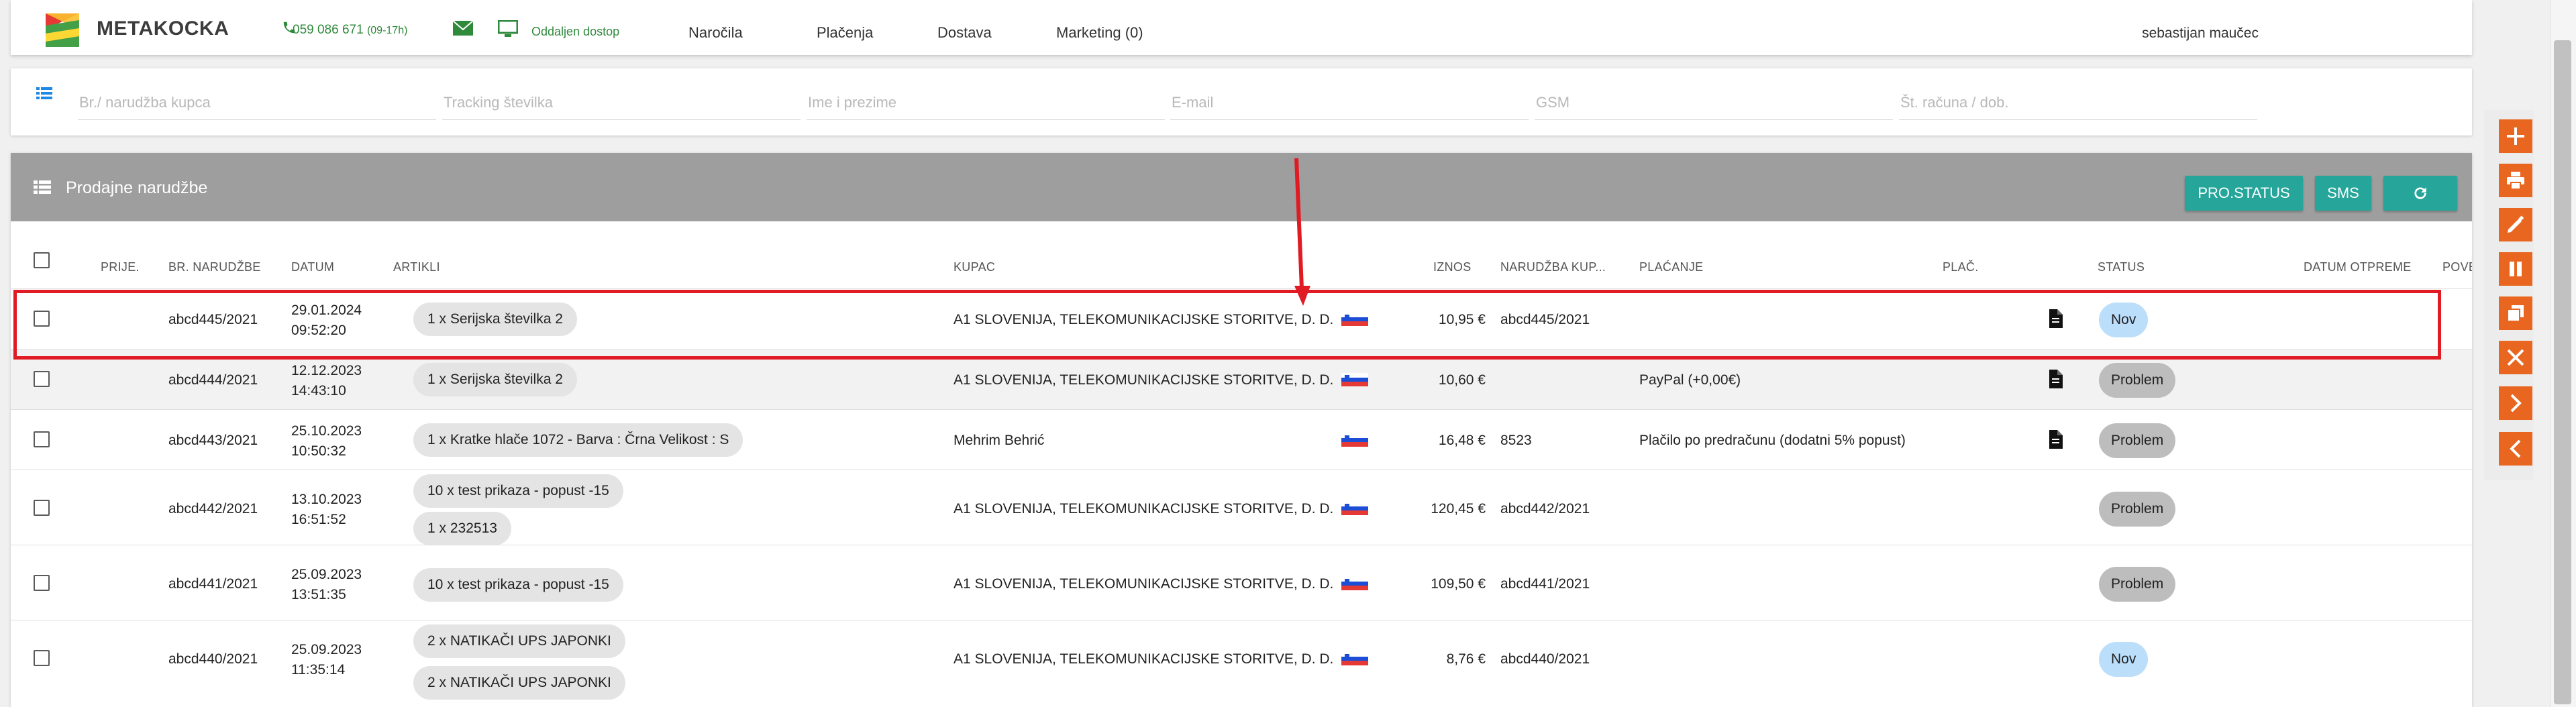  What do you see at coordinates (328, 30) in the screenshot?
I see `phone-number: 059 086 671` at bounding box center [328, 30].